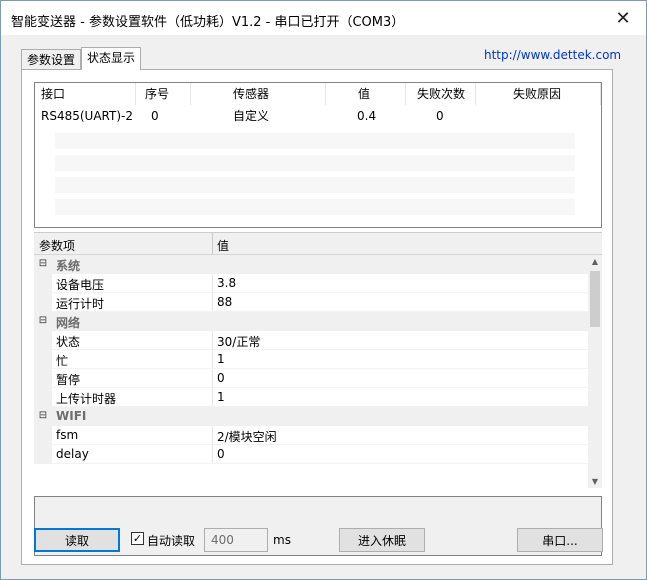 The image size is (647, 580). I want to click on sensor-table-header: 接口 序号 传感器 值 失败次数 失败原因, so click(318, 94).